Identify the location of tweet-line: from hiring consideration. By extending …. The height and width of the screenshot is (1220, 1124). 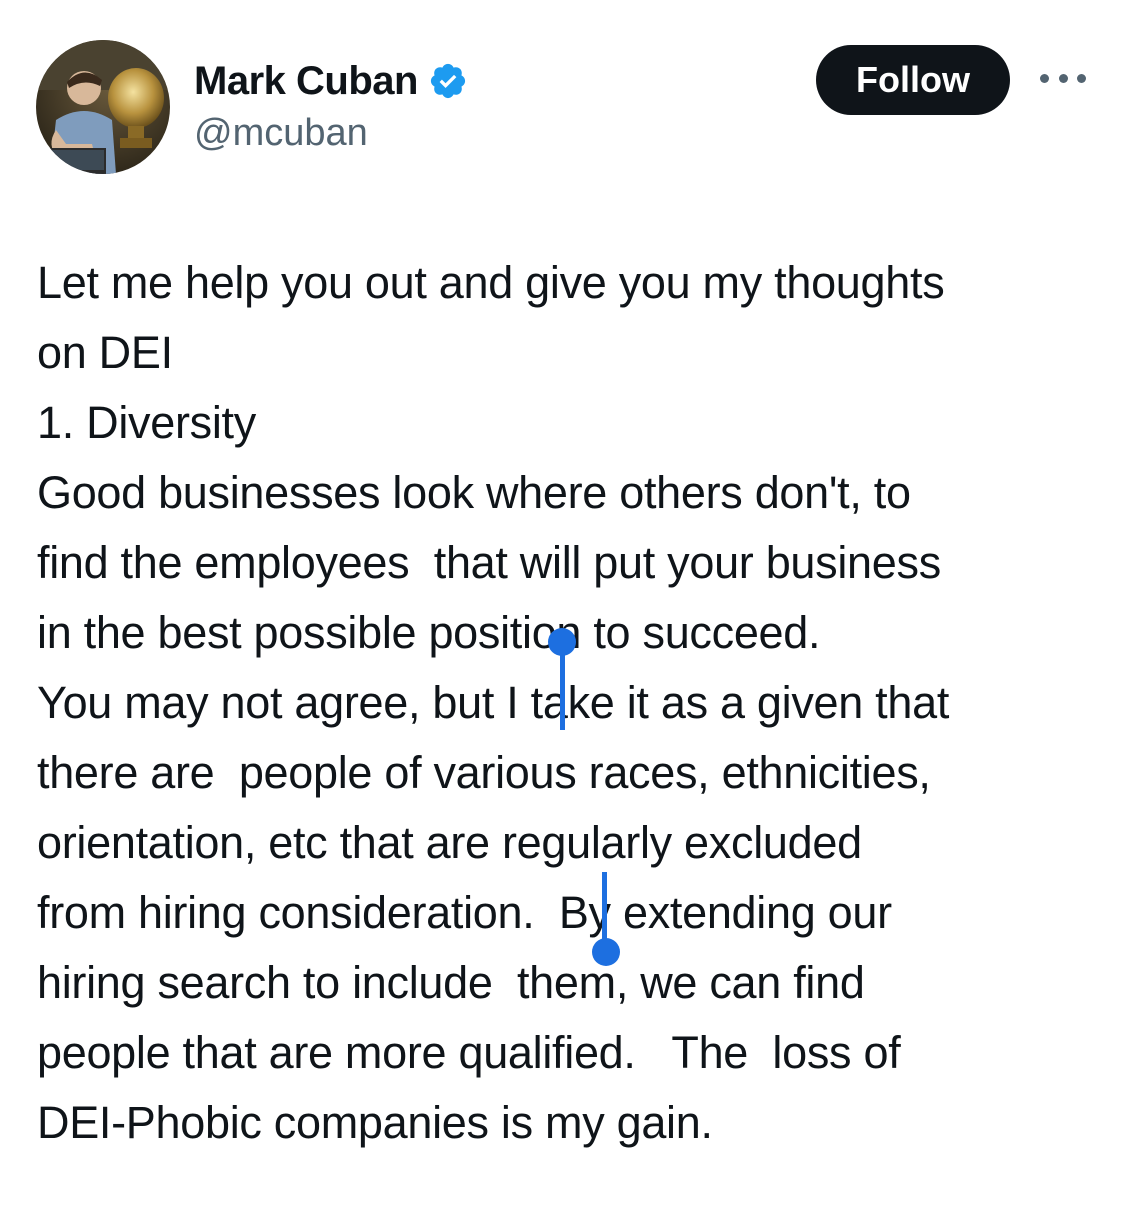
(464, 912).